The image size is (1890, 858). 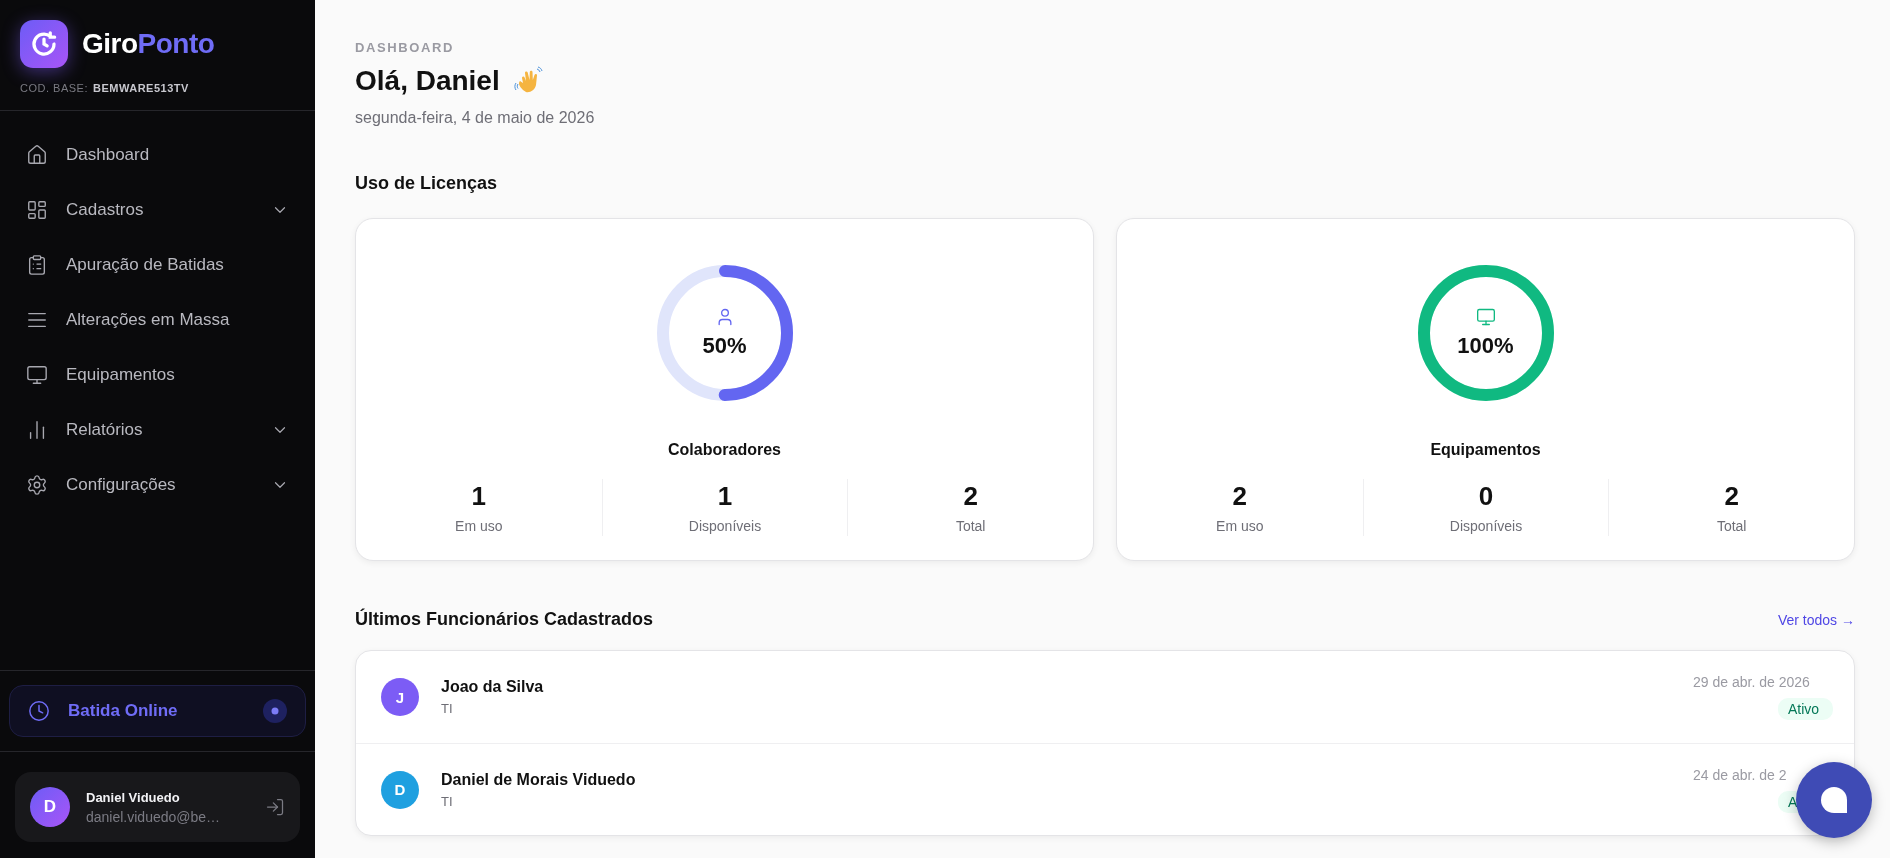 What do you see at coordinates (400, 789) in the screenshot?
I see `employee-avatar: D` at bounding box center [400, 789].